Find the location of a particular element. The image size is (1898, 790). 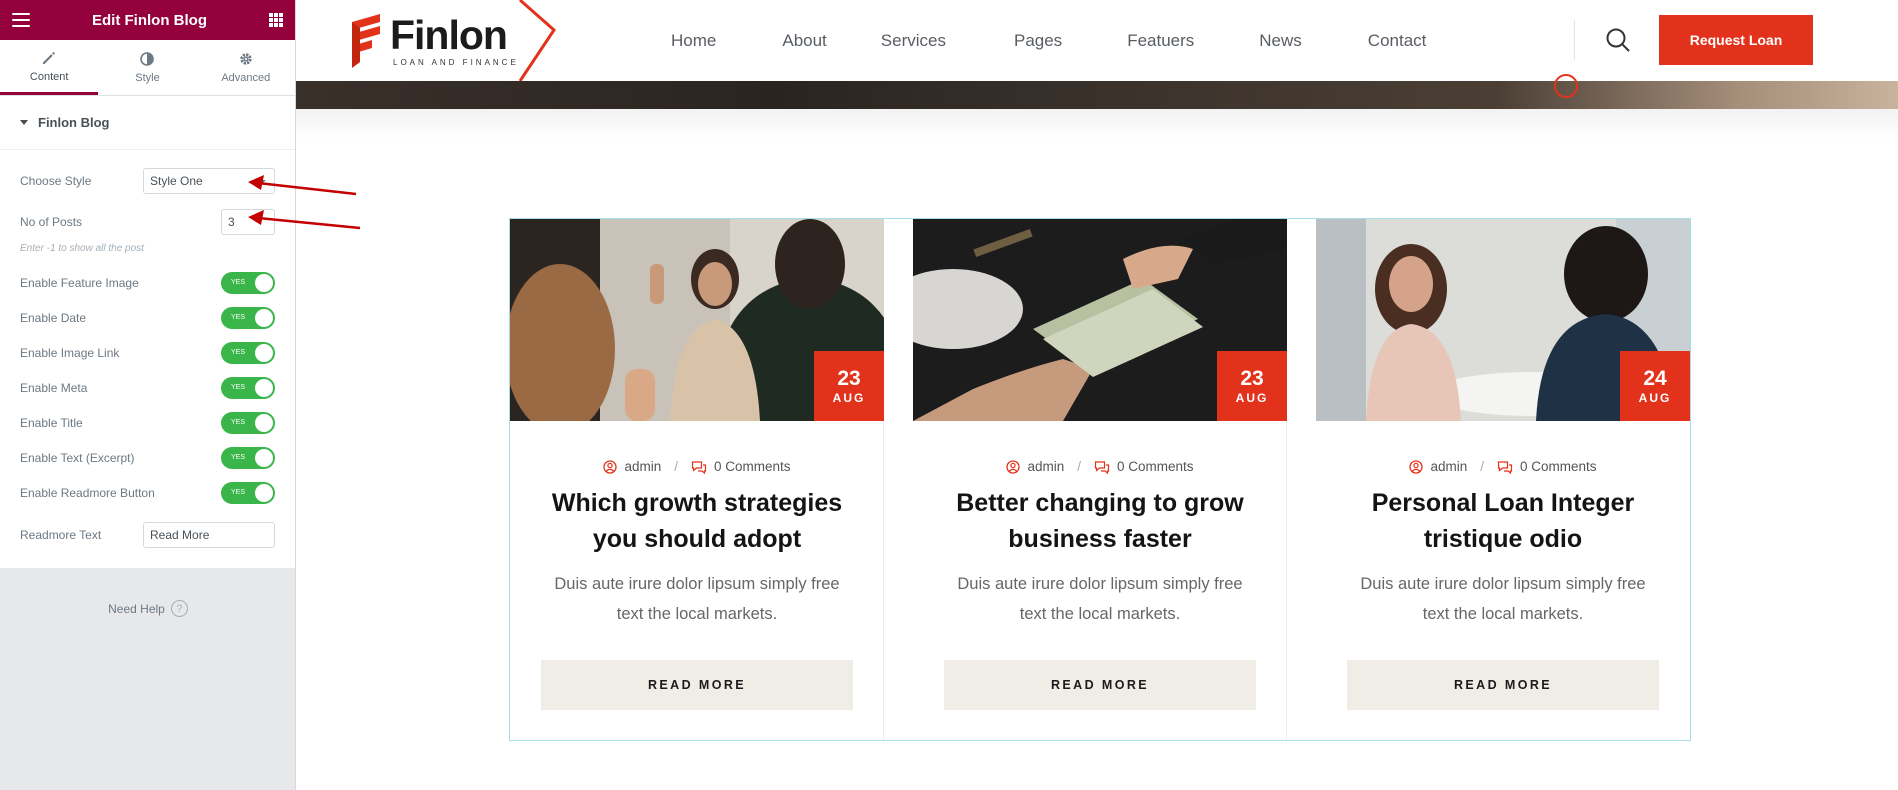

readmore-label: Readmore Text is located at coordinates (61, 535).